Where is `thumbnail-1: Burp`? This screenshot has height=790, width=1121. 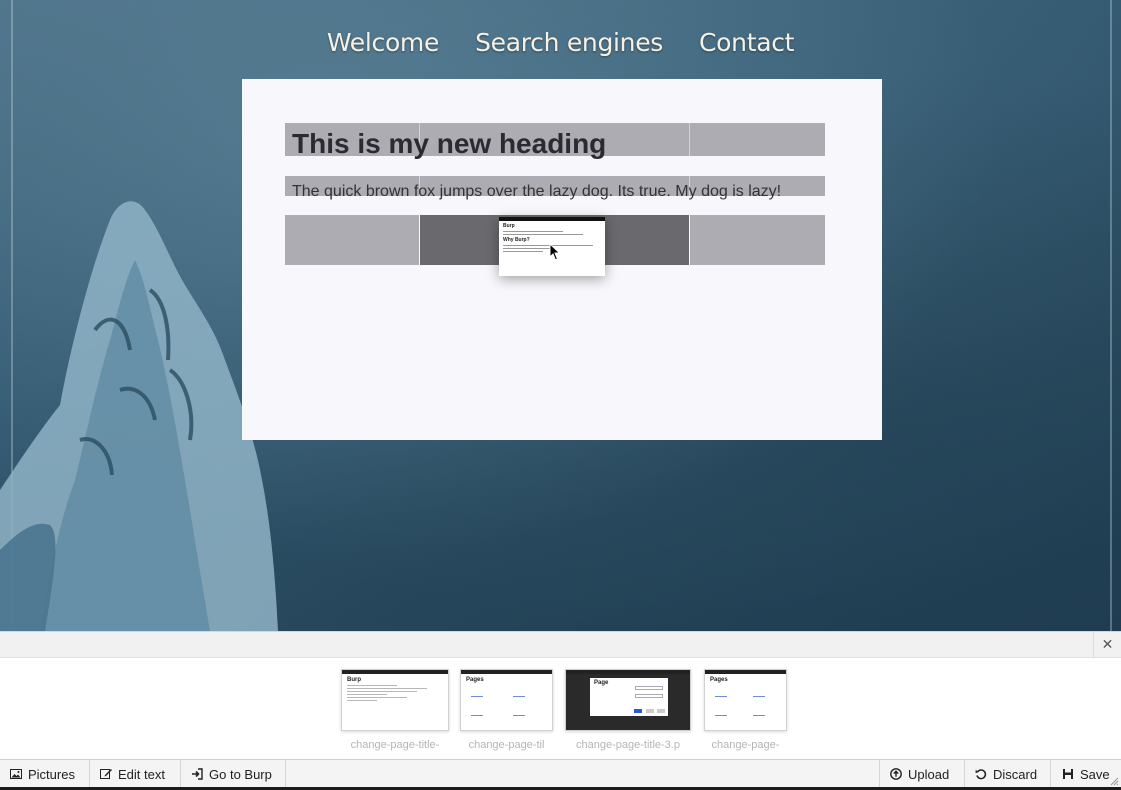
thumbnail-1: Burp is located at coordinates (395, 700).